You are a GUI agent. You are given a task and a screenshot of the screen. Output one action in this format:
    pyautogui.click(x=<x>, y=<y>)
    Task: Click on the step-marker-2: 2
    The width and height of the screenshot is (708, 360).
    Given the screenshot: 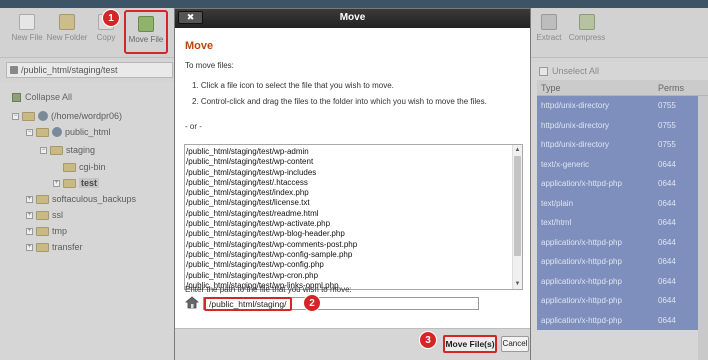 What is the action you would take?
    pyautogui.click(x=312, y=303)
    